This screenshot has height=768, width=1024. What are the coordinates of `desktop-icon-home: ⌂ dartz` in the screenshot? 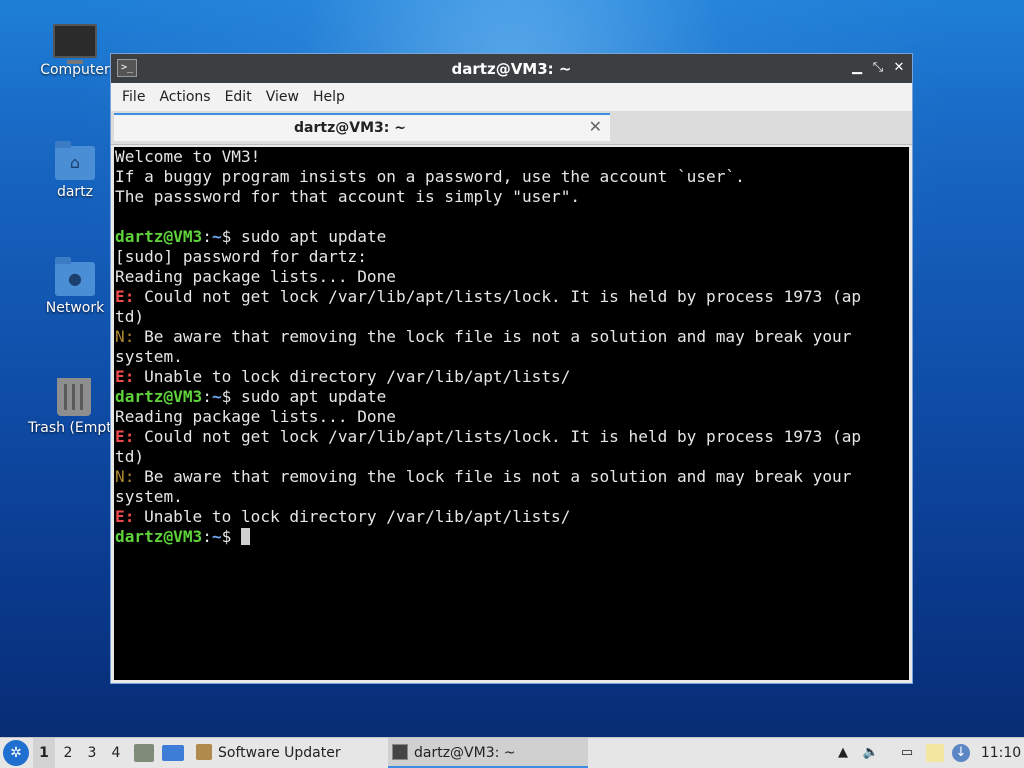 It's located at (75, 170).